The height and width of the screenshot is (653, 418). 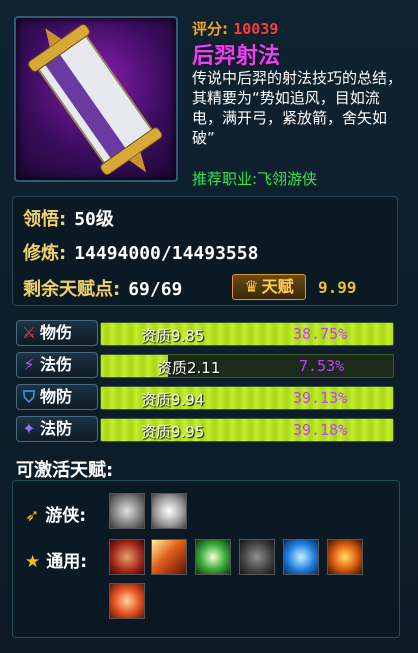 I want to click on cultivation-value: 14494000/14493558, so click(x=166, y=253).